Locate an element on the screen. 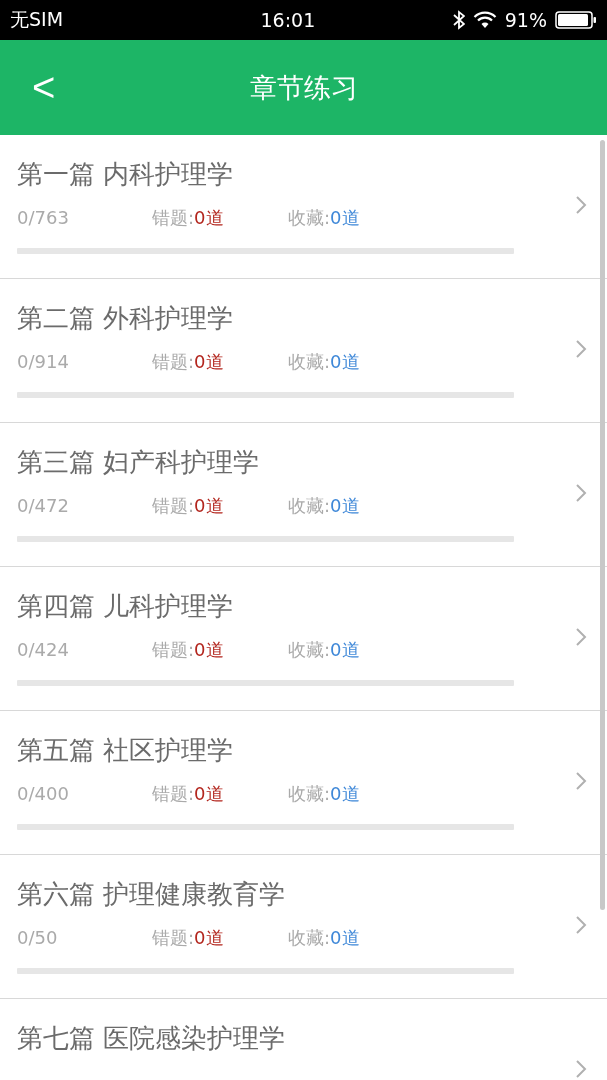 This screenshot has width=607, height=1080. battery-icon is located at coordinates (576, 20).